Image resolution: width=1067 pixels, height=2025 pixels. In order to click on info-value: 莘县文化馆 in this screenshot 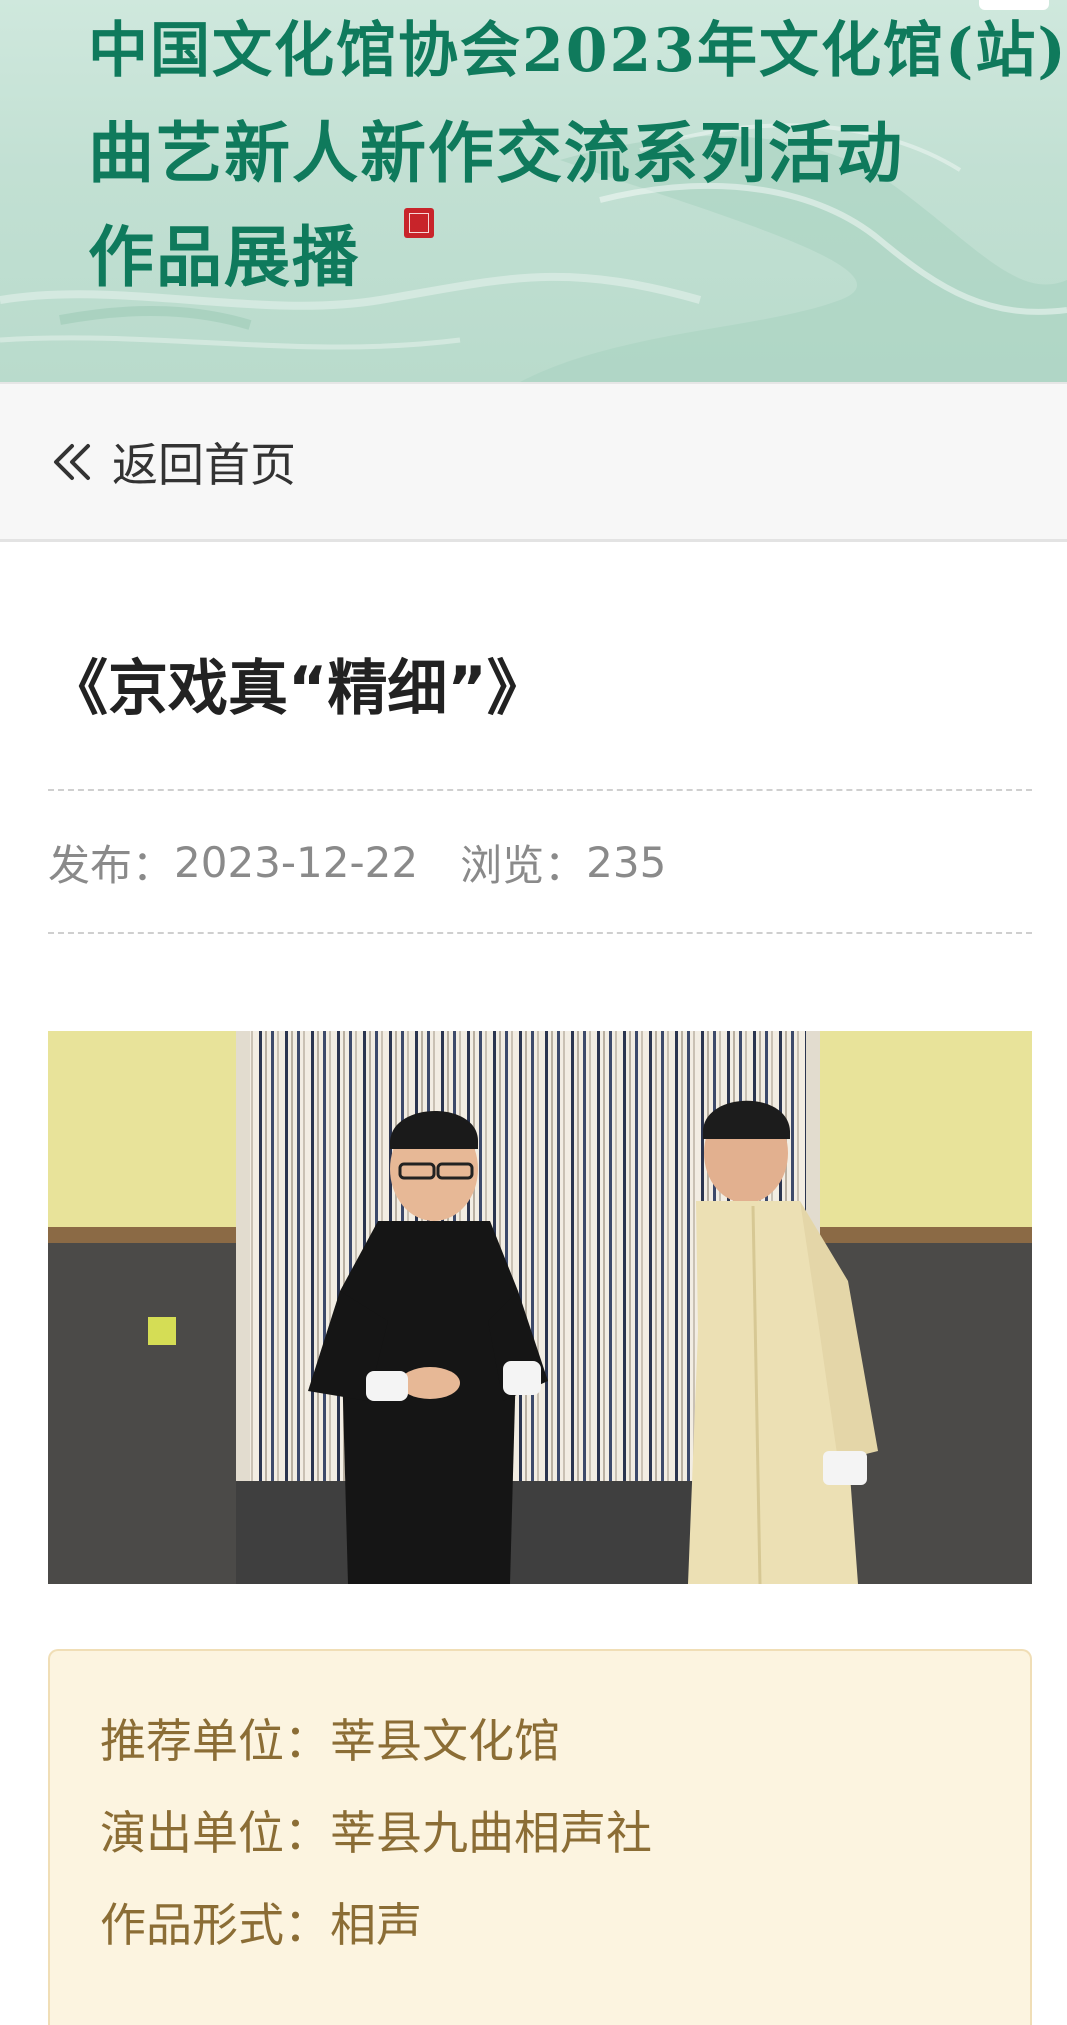, I will do `click(445, 1741)`.